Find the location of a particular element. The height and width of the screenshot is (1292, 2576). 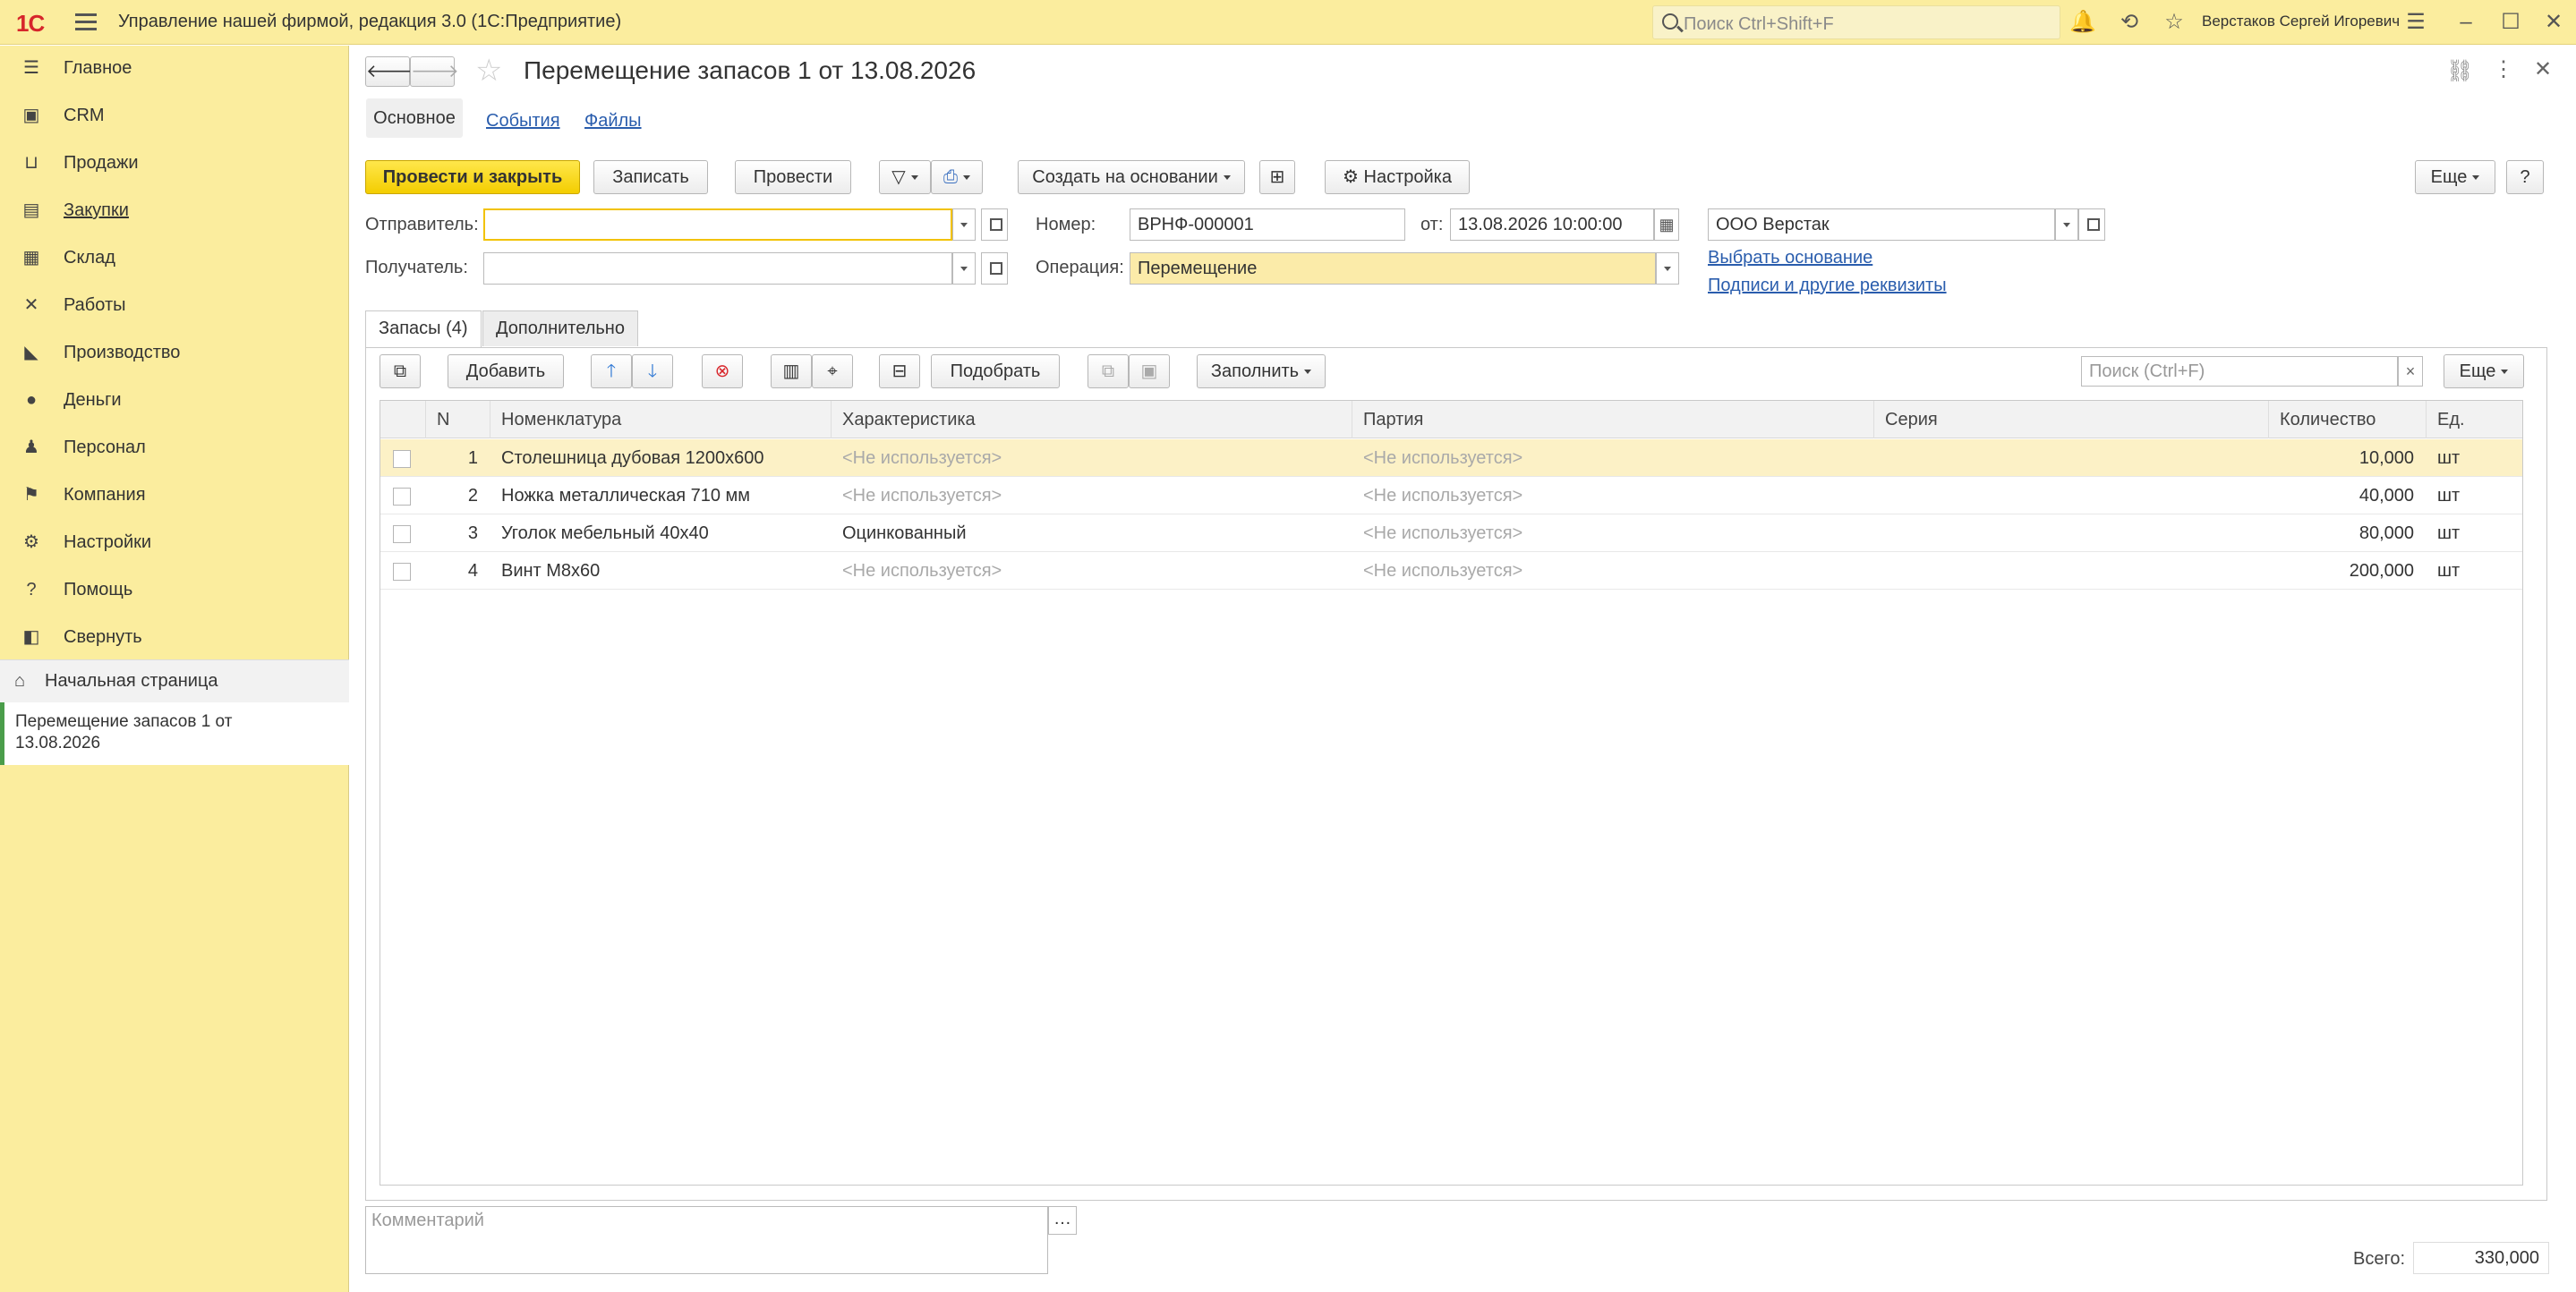

settings-button: ⚙ Настройка is located at coordinates (1397, 177).